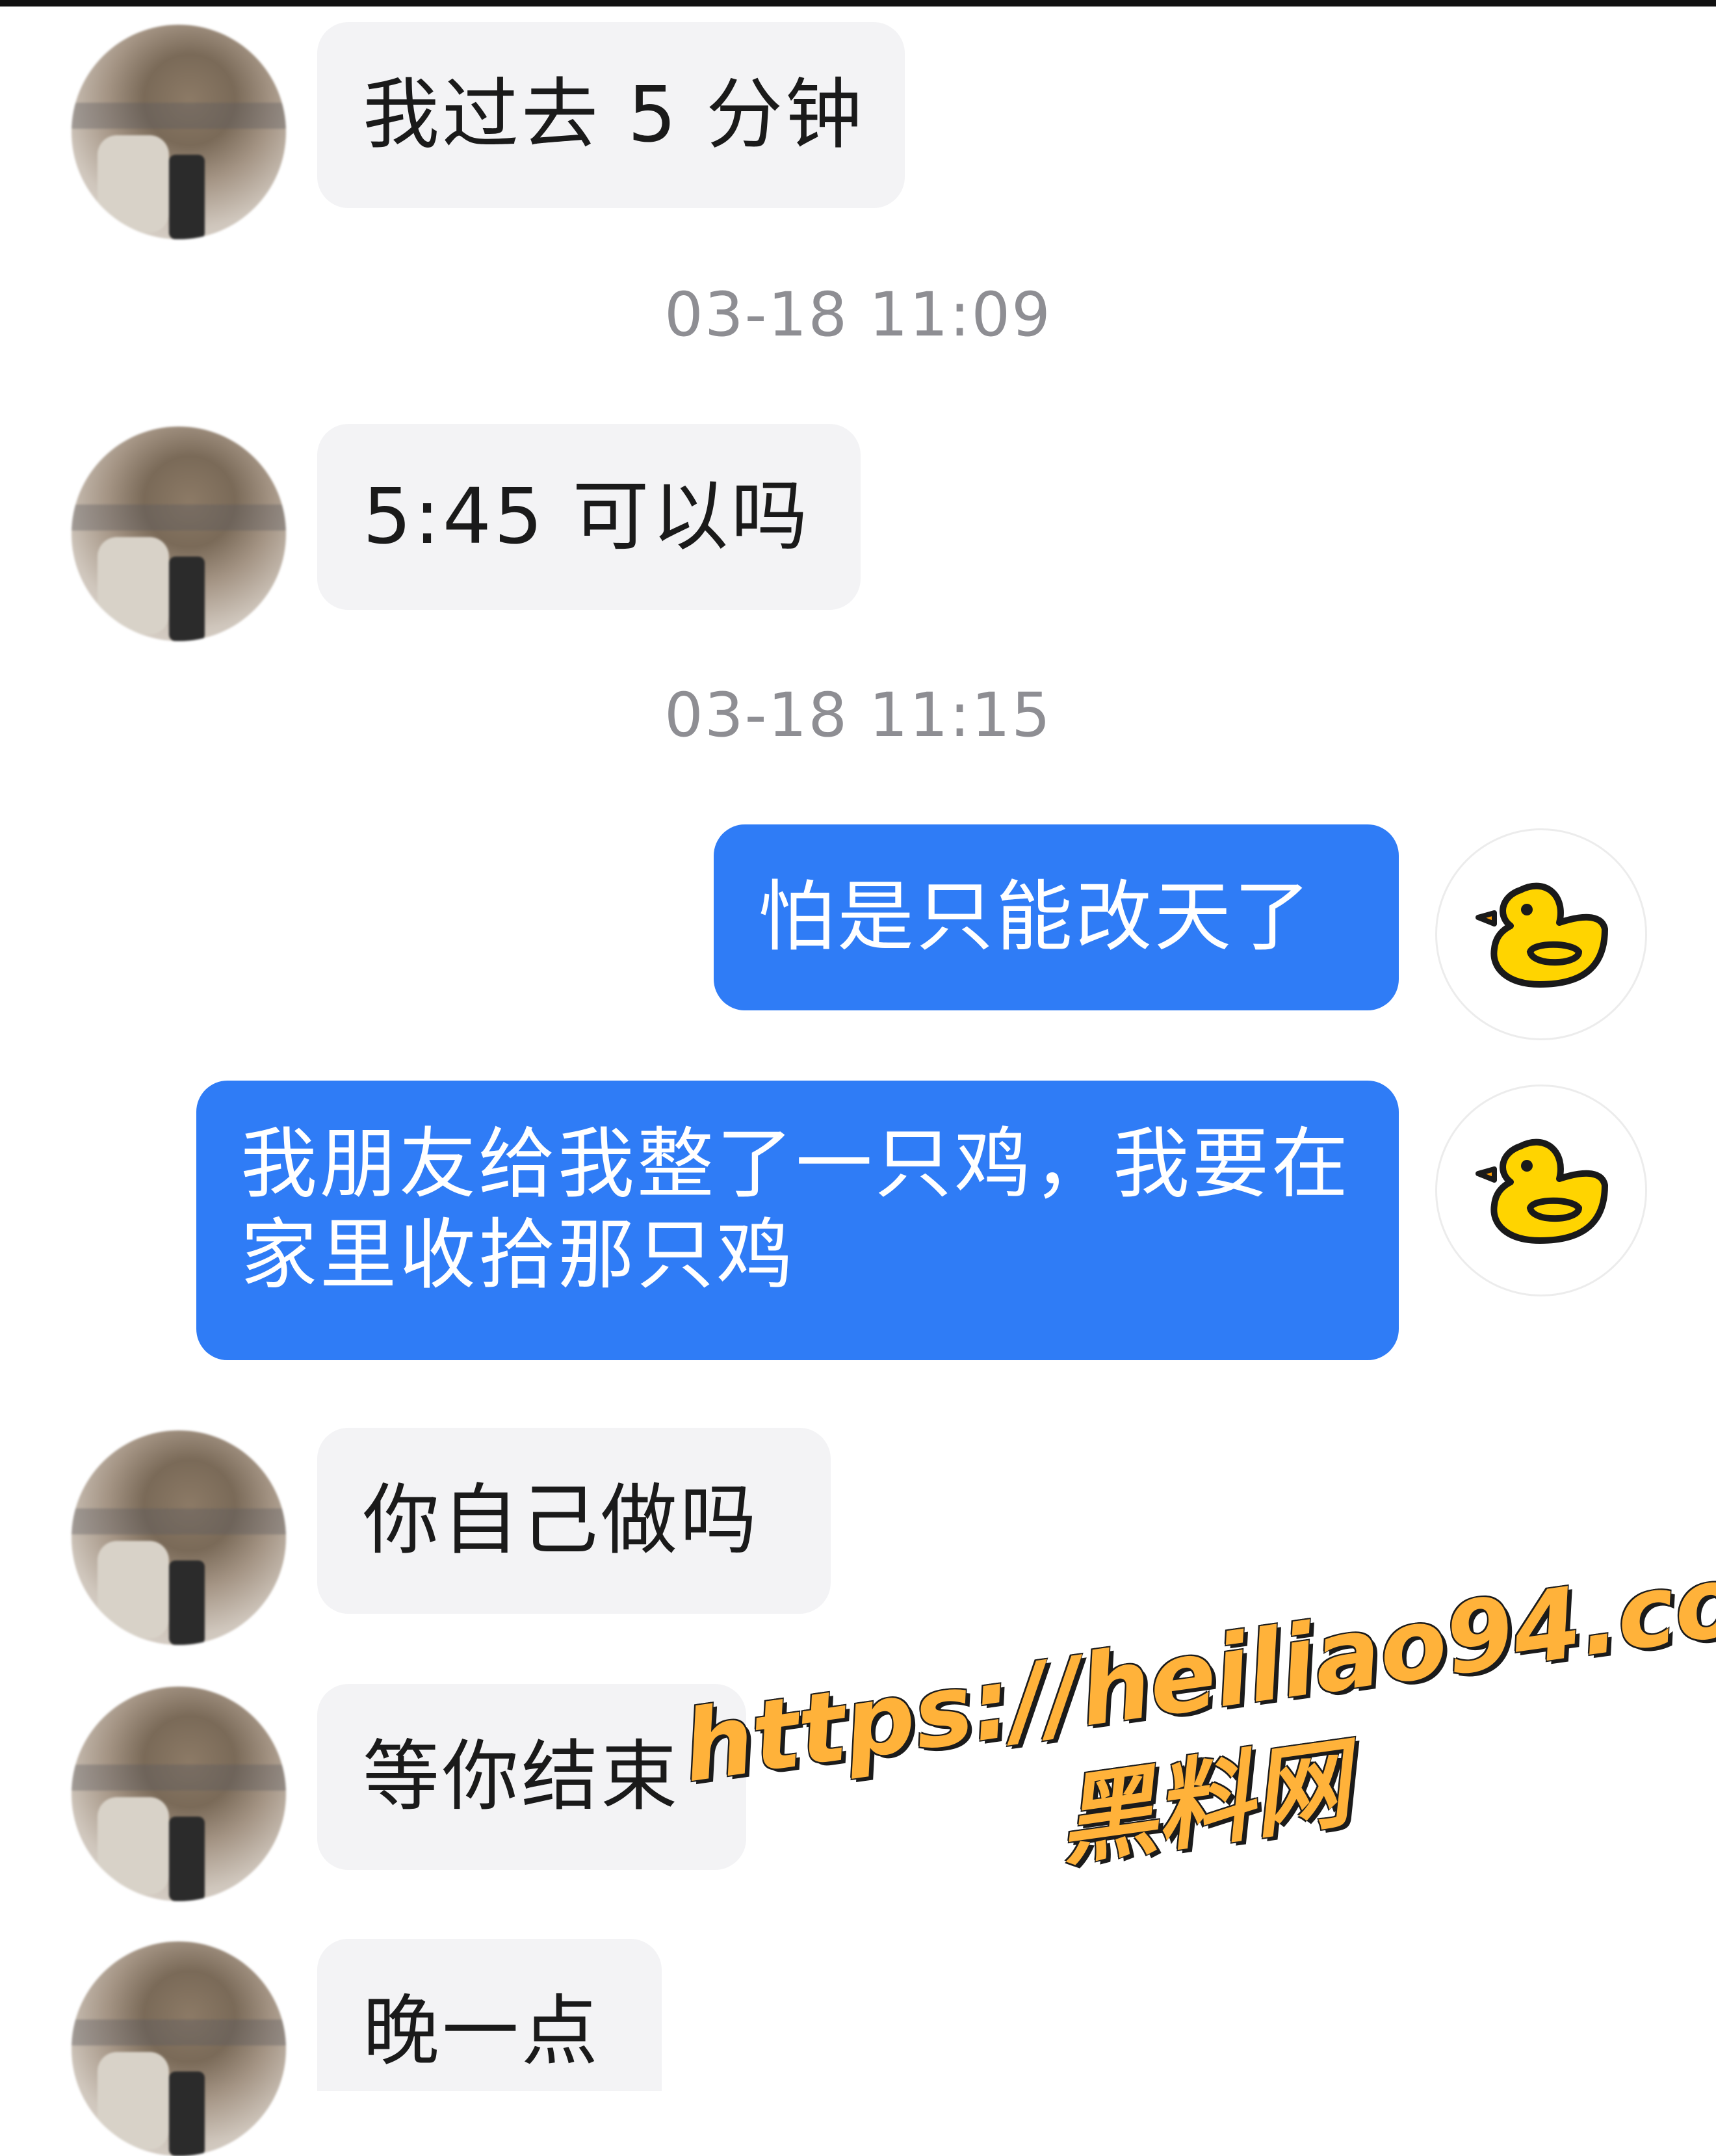 This screenshot has width=1716, height=2156. Describe the element at coordinates (589, 517) in the screenshot. I see `incoming-message: 5:45 可以吗` at that location.